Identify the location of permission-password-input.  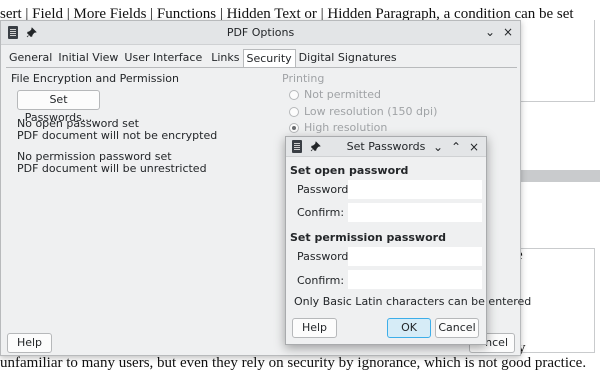
(415, 256).